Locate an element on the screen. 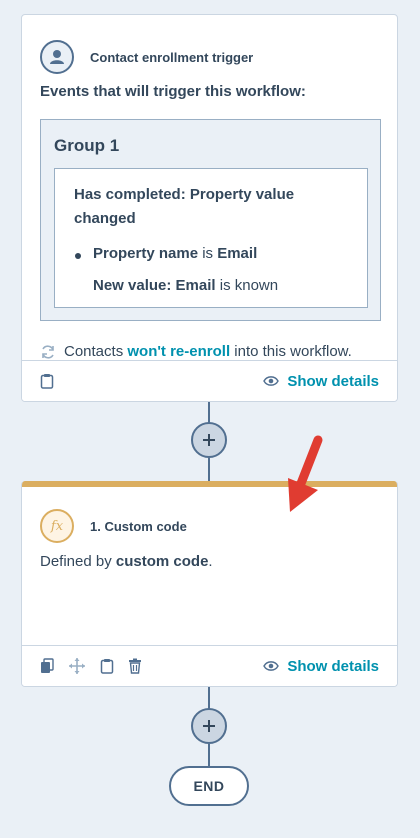 This screenshot has width=420, height=838. filter-property-line: Property name is Email is located at coordinates (175, 253).